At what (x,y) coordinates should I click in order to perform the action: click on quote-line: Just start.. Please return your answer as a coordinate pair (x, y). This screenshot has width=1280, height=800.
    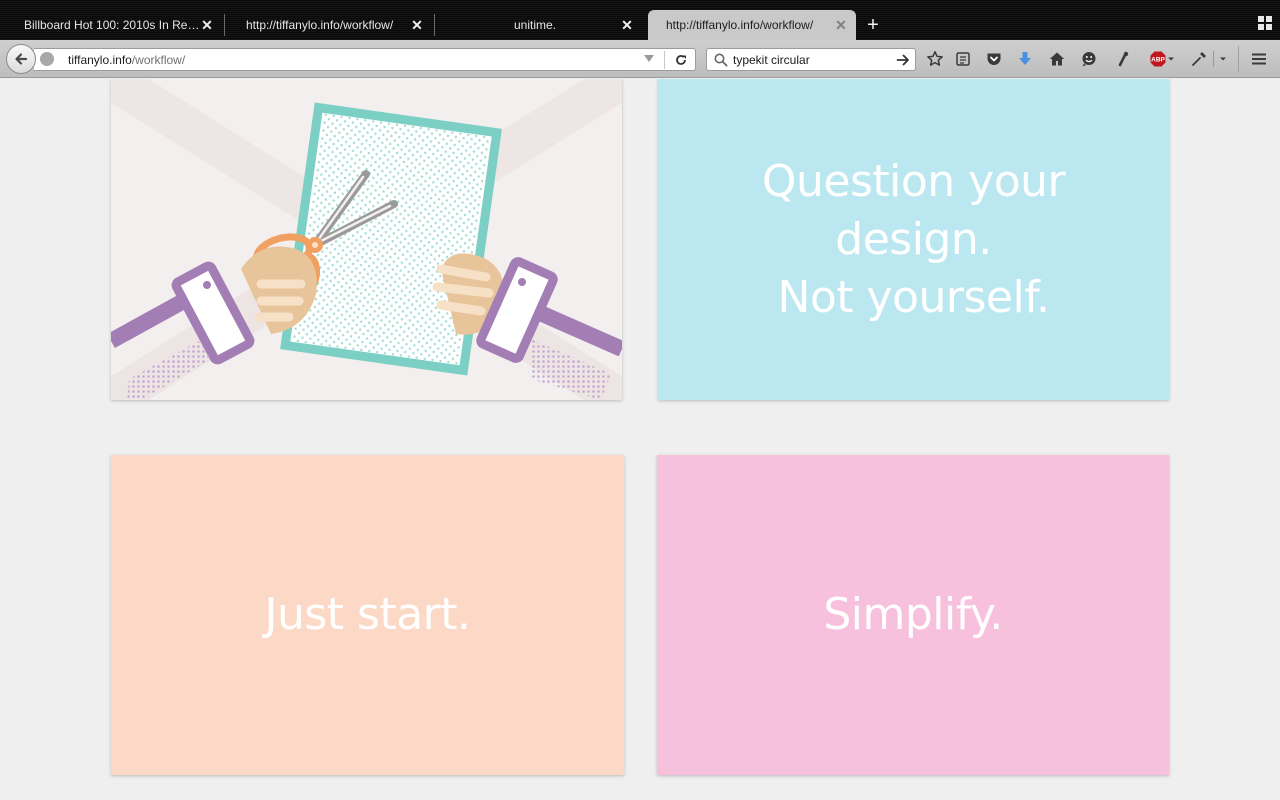
    Looking at the image, I should click on (368, 614).